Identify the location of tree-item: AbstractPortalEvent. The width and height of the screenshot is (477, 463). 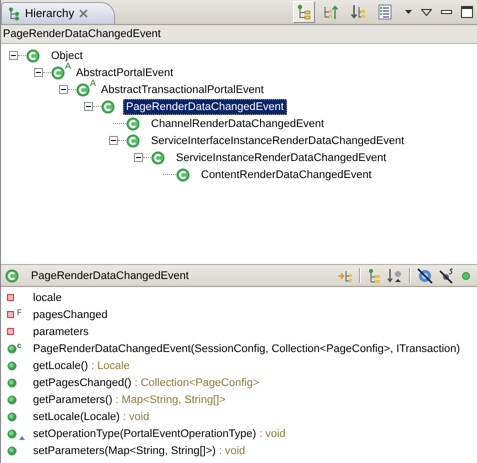
(124, 72).